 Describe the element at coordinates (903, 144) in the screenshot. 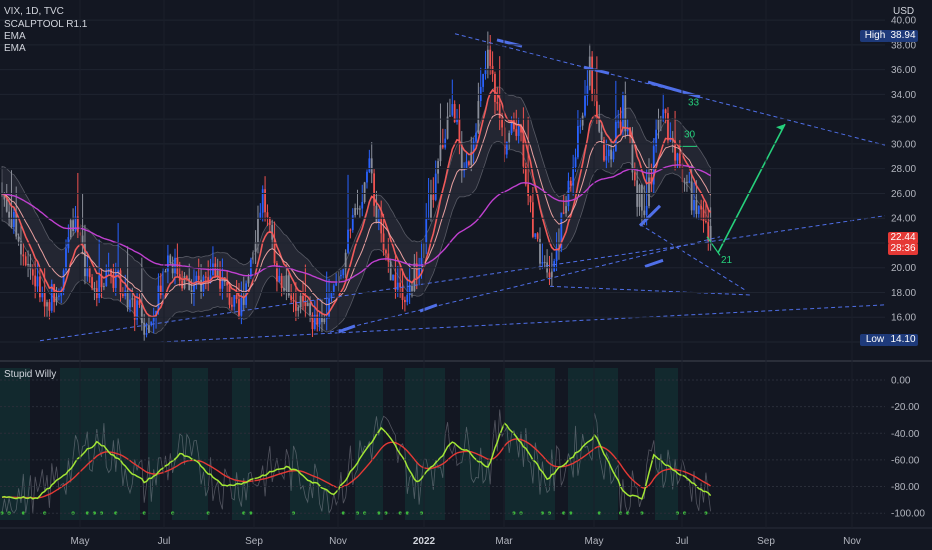

I see `price-tick-5: 30.00` at that location.